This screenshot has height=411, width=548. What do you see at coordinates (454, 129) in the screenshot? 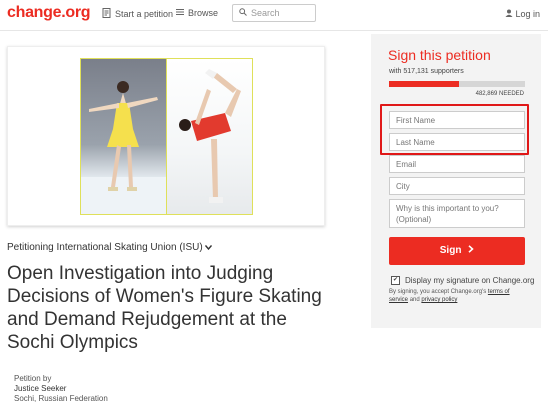
I see `name-fields-highlight` at bounding box center [454, 129].